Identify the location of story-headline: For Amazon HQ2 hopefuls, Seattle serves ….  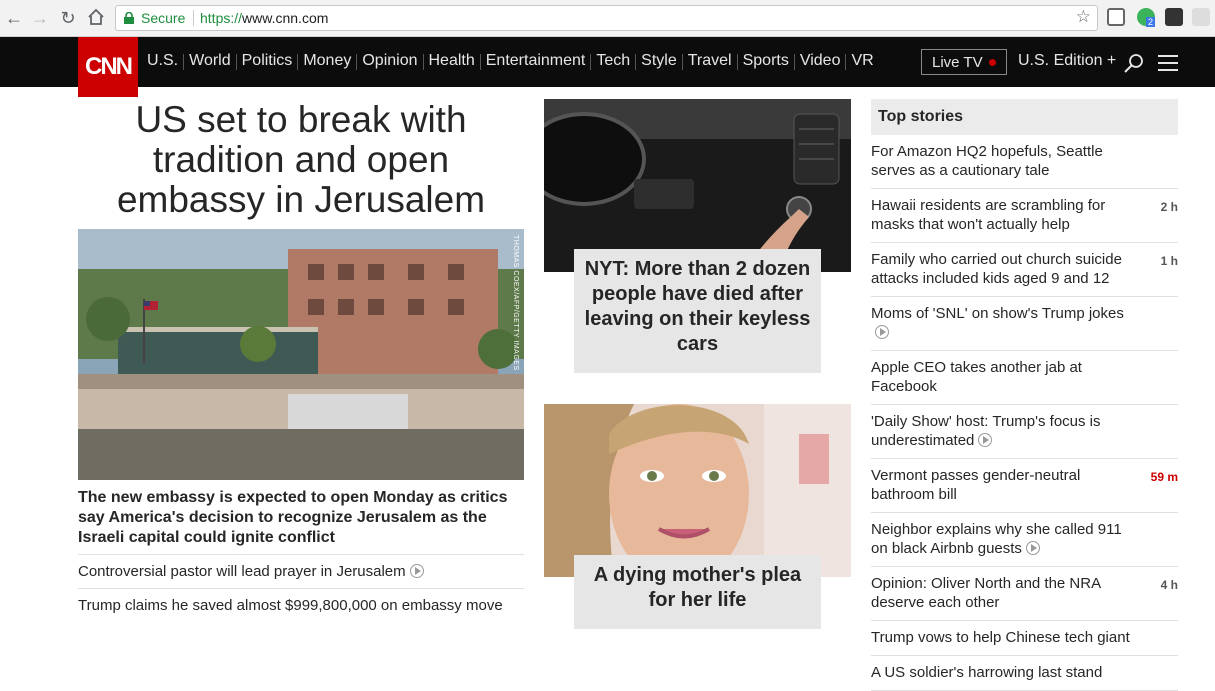
(987, 161).